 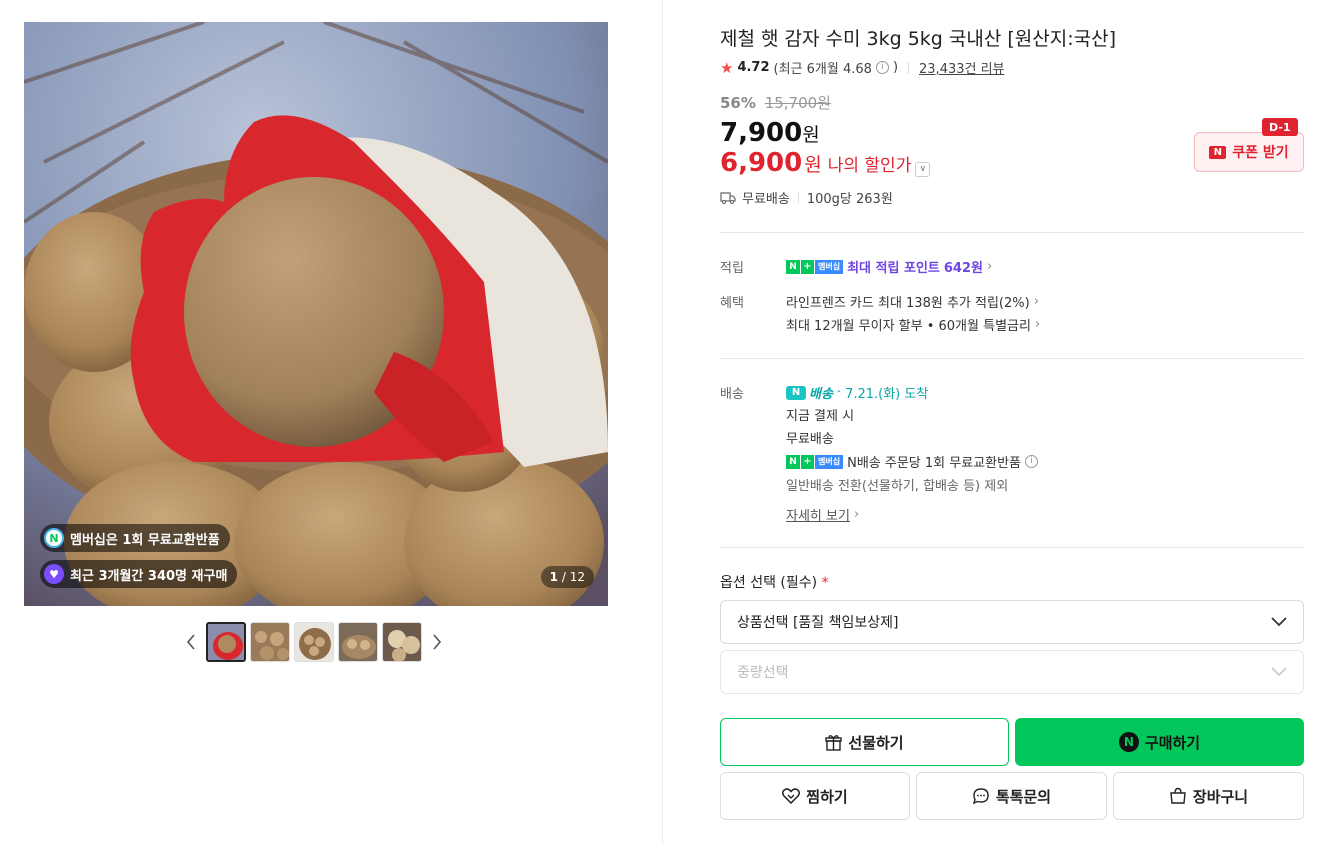 I want to click on discount-row: 56% 15,700원, so click(x=775, y=102).